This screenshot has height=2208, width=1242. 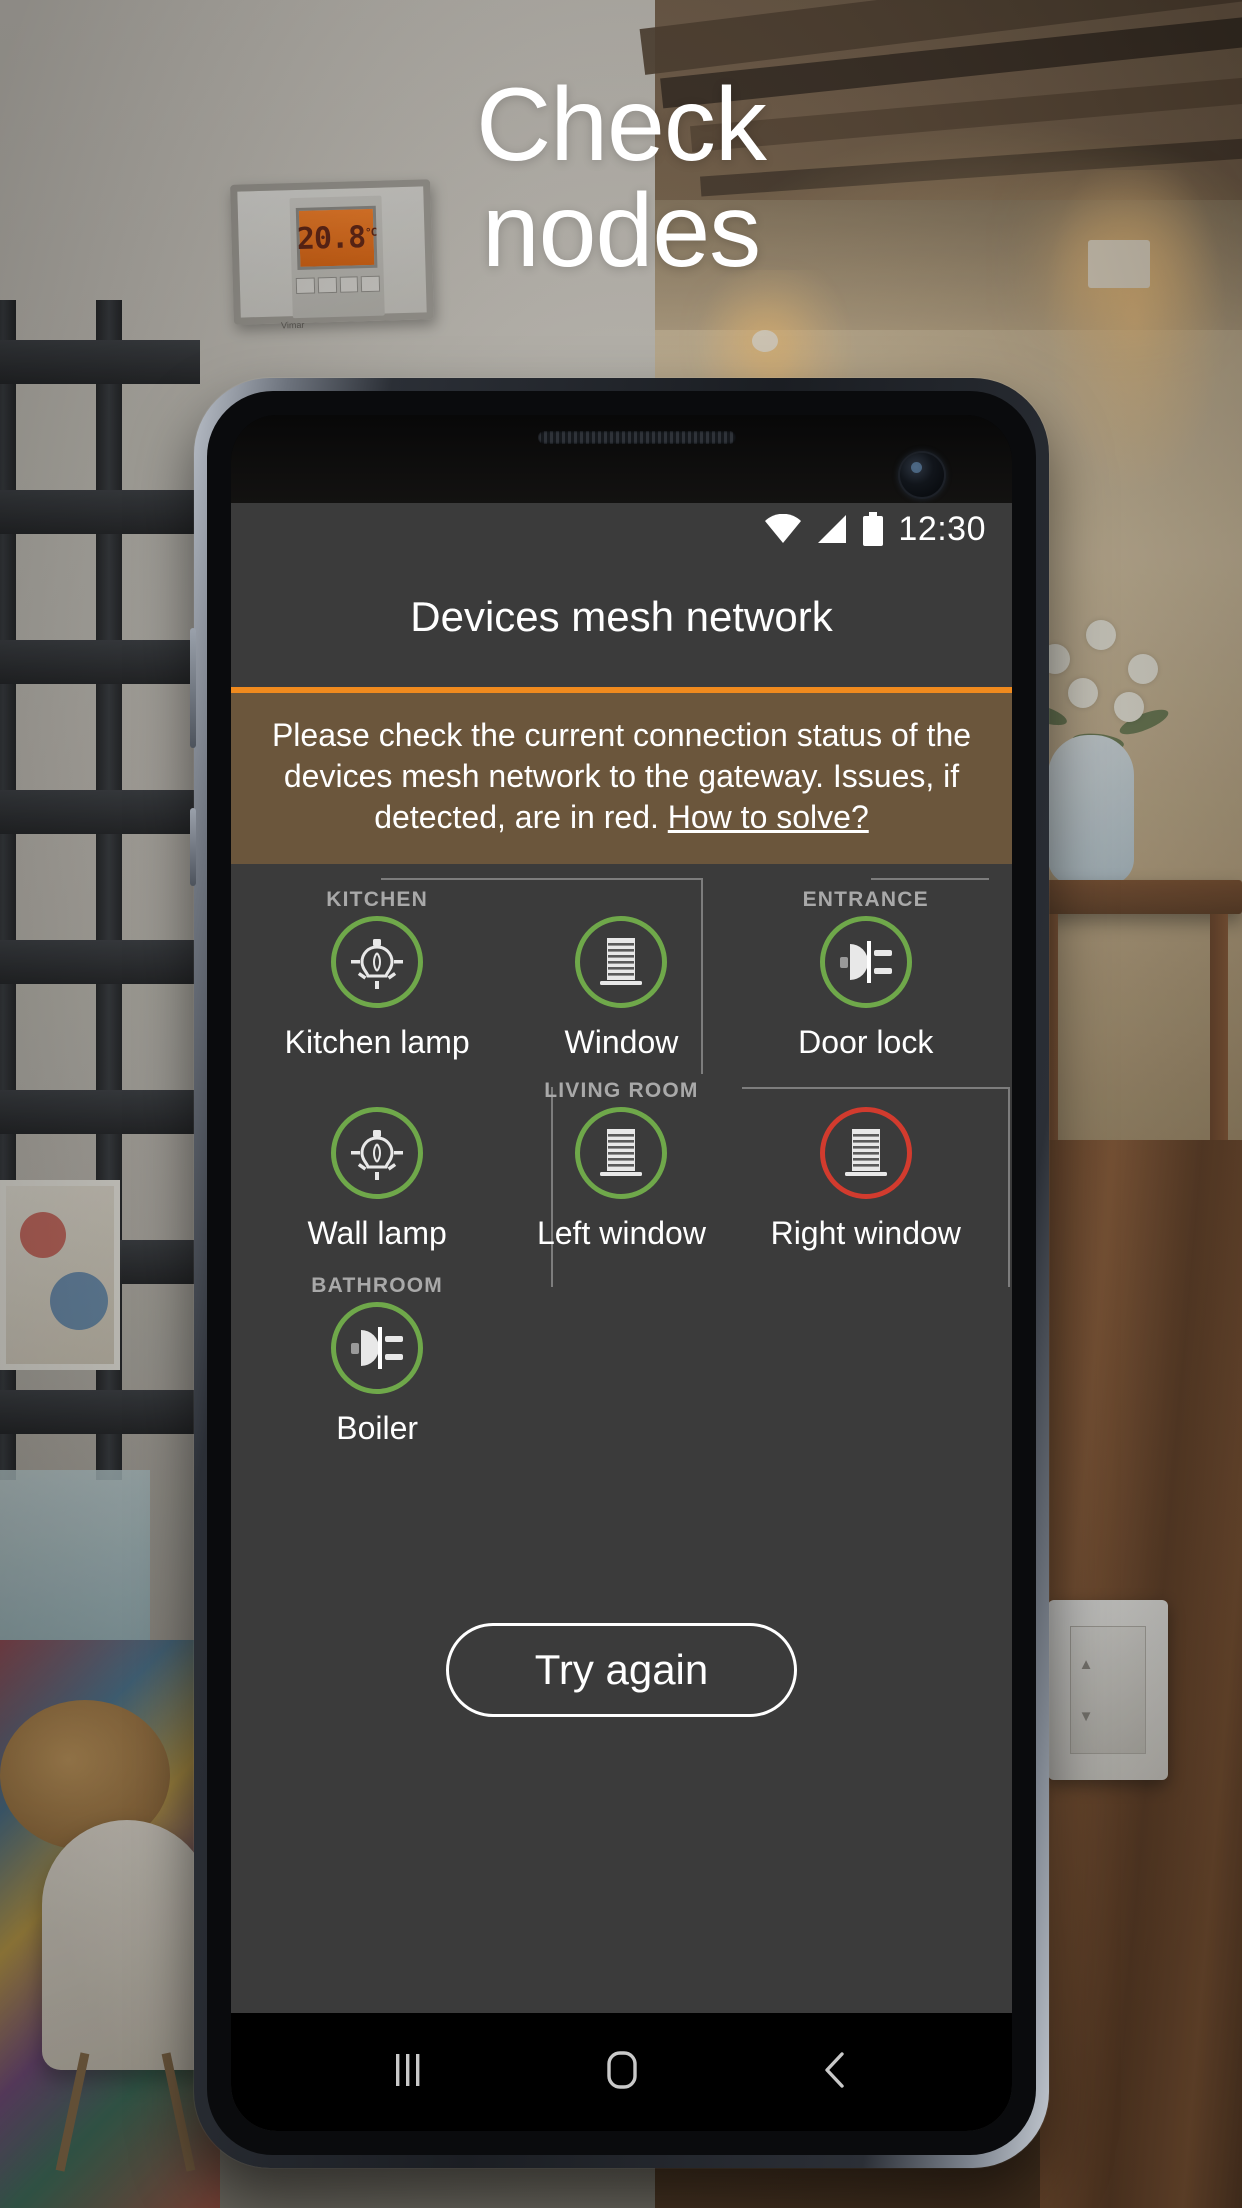 I want to click on screen-top-bezel, so click(x=621, y=459).